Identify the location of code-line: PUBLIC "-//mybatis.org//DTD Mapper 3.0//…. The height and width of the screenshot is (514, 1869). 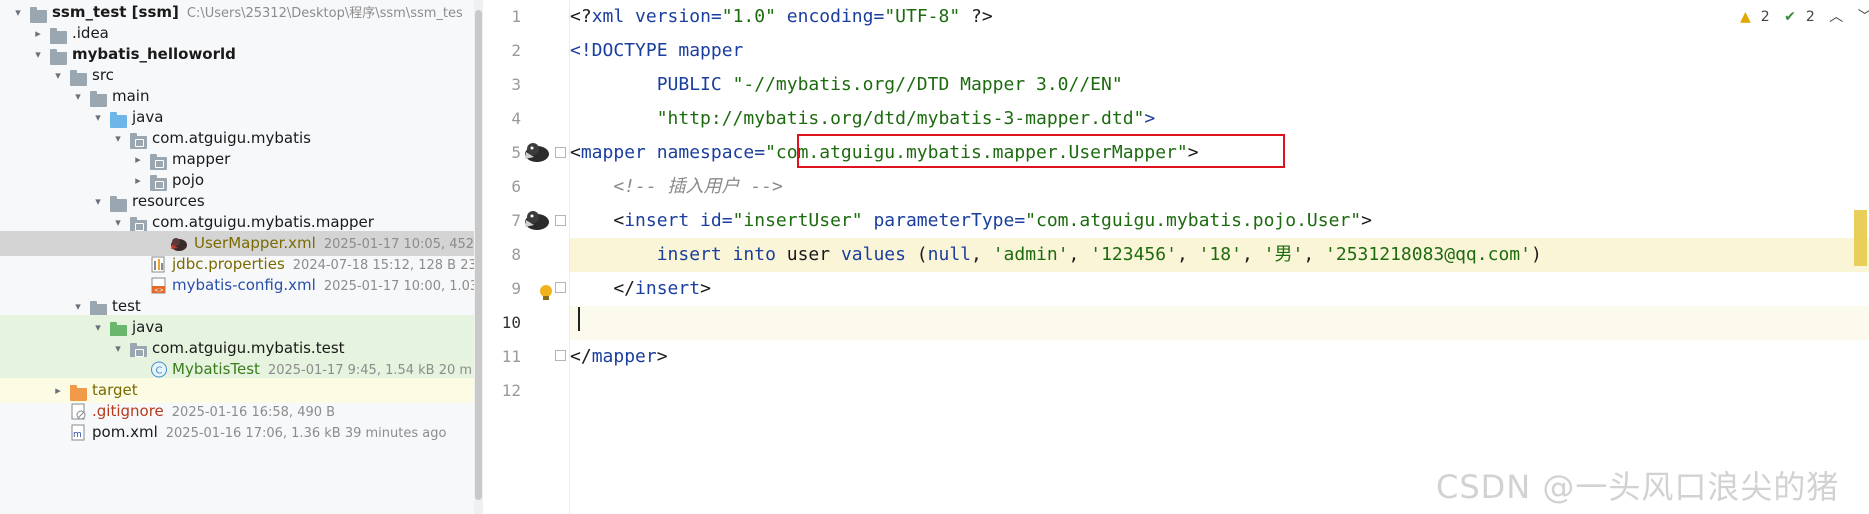
(1219, 85).